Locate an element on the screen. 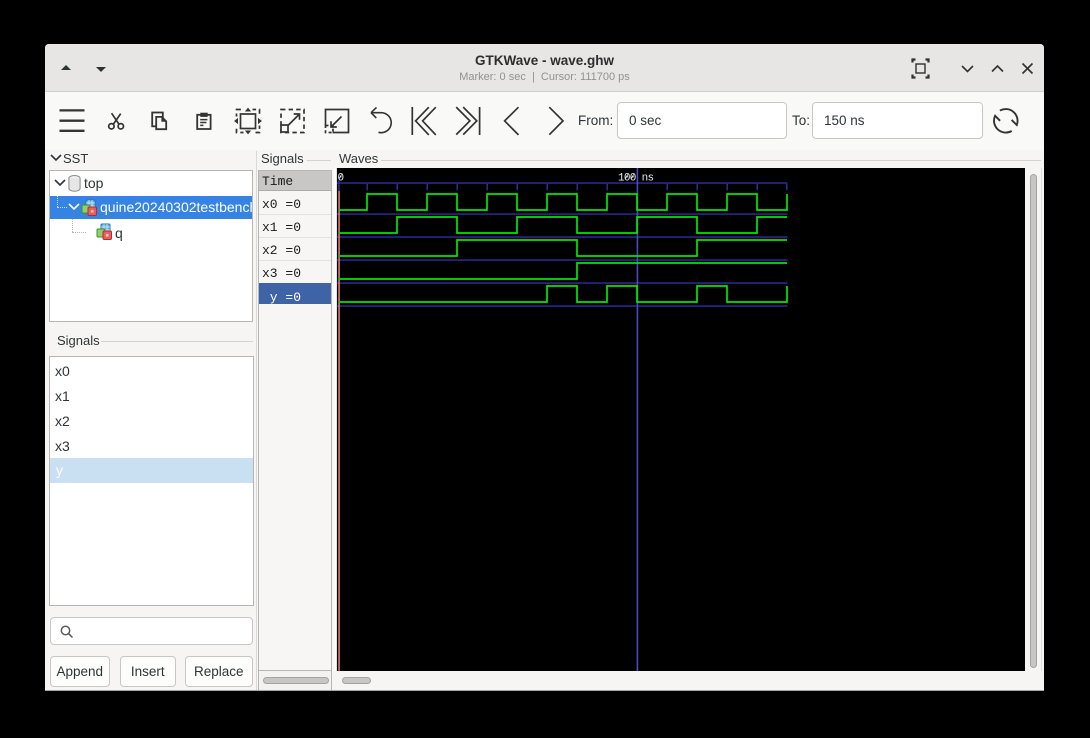 The image size is (1090, 738). svg-text: 0 is located at coordinates (341, 179).